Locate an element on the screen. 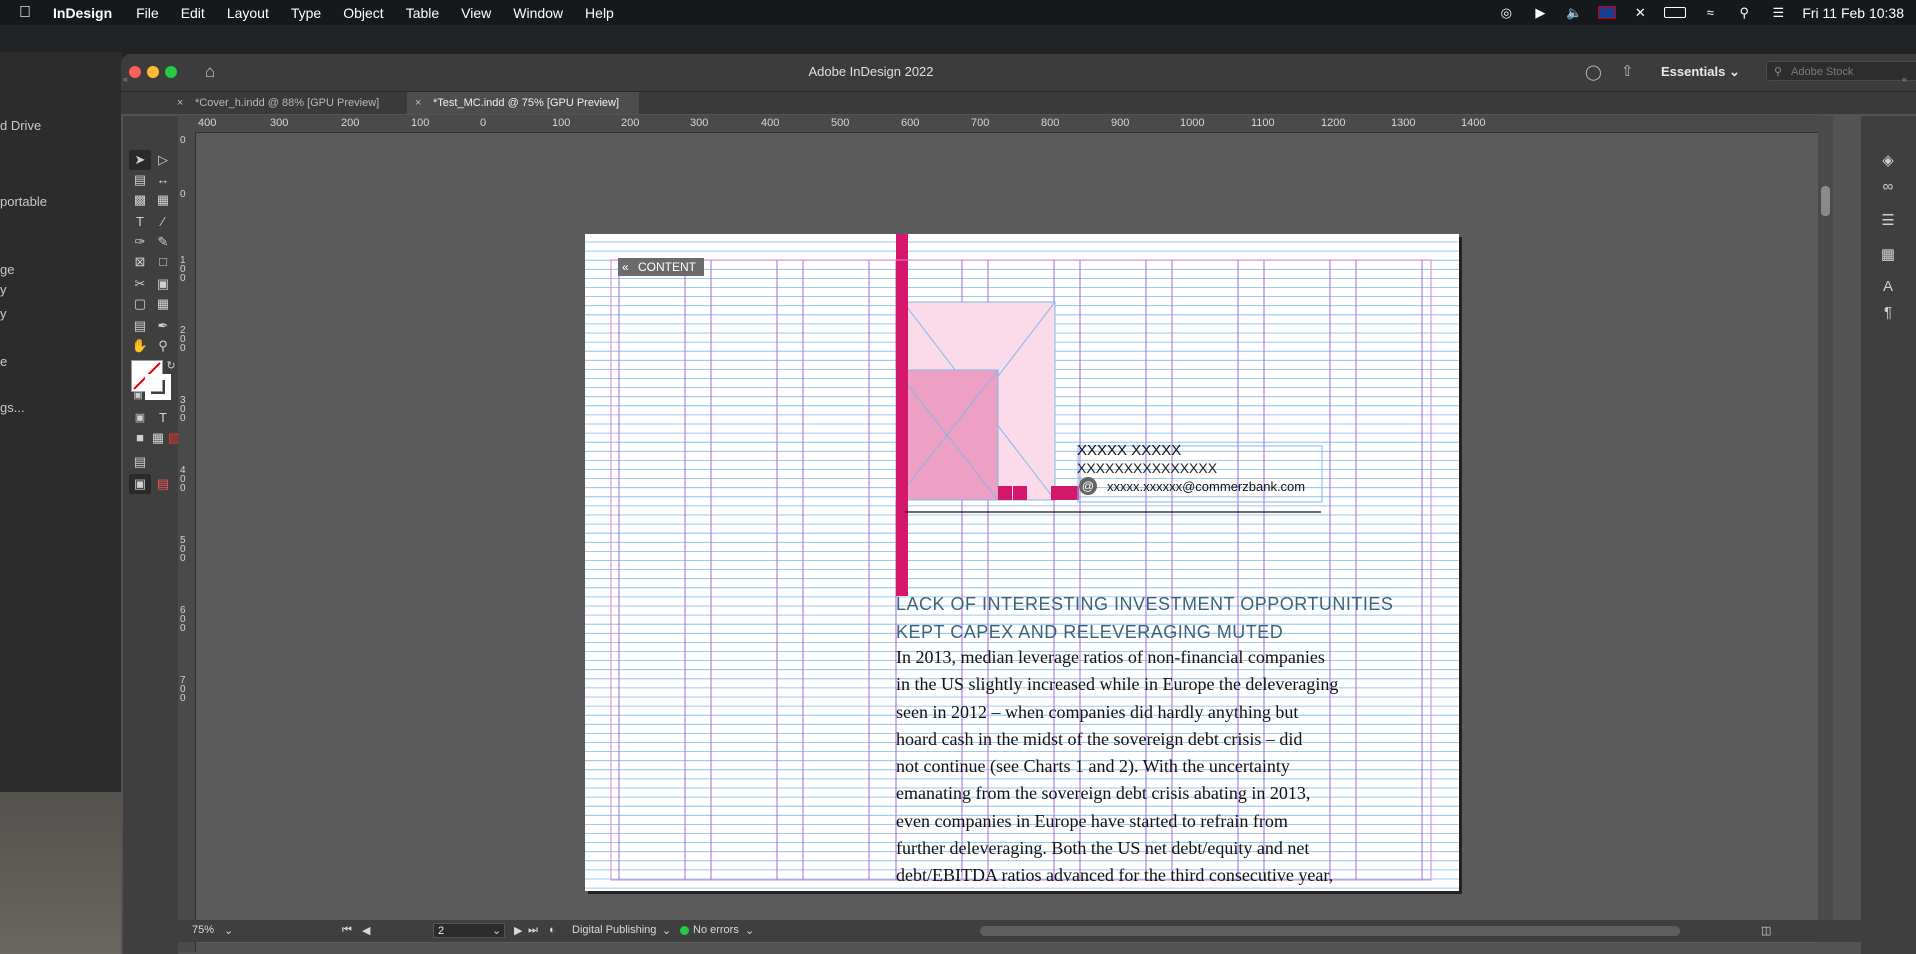  page-tool-icon: ▤ is located at coordinates (140, 180).